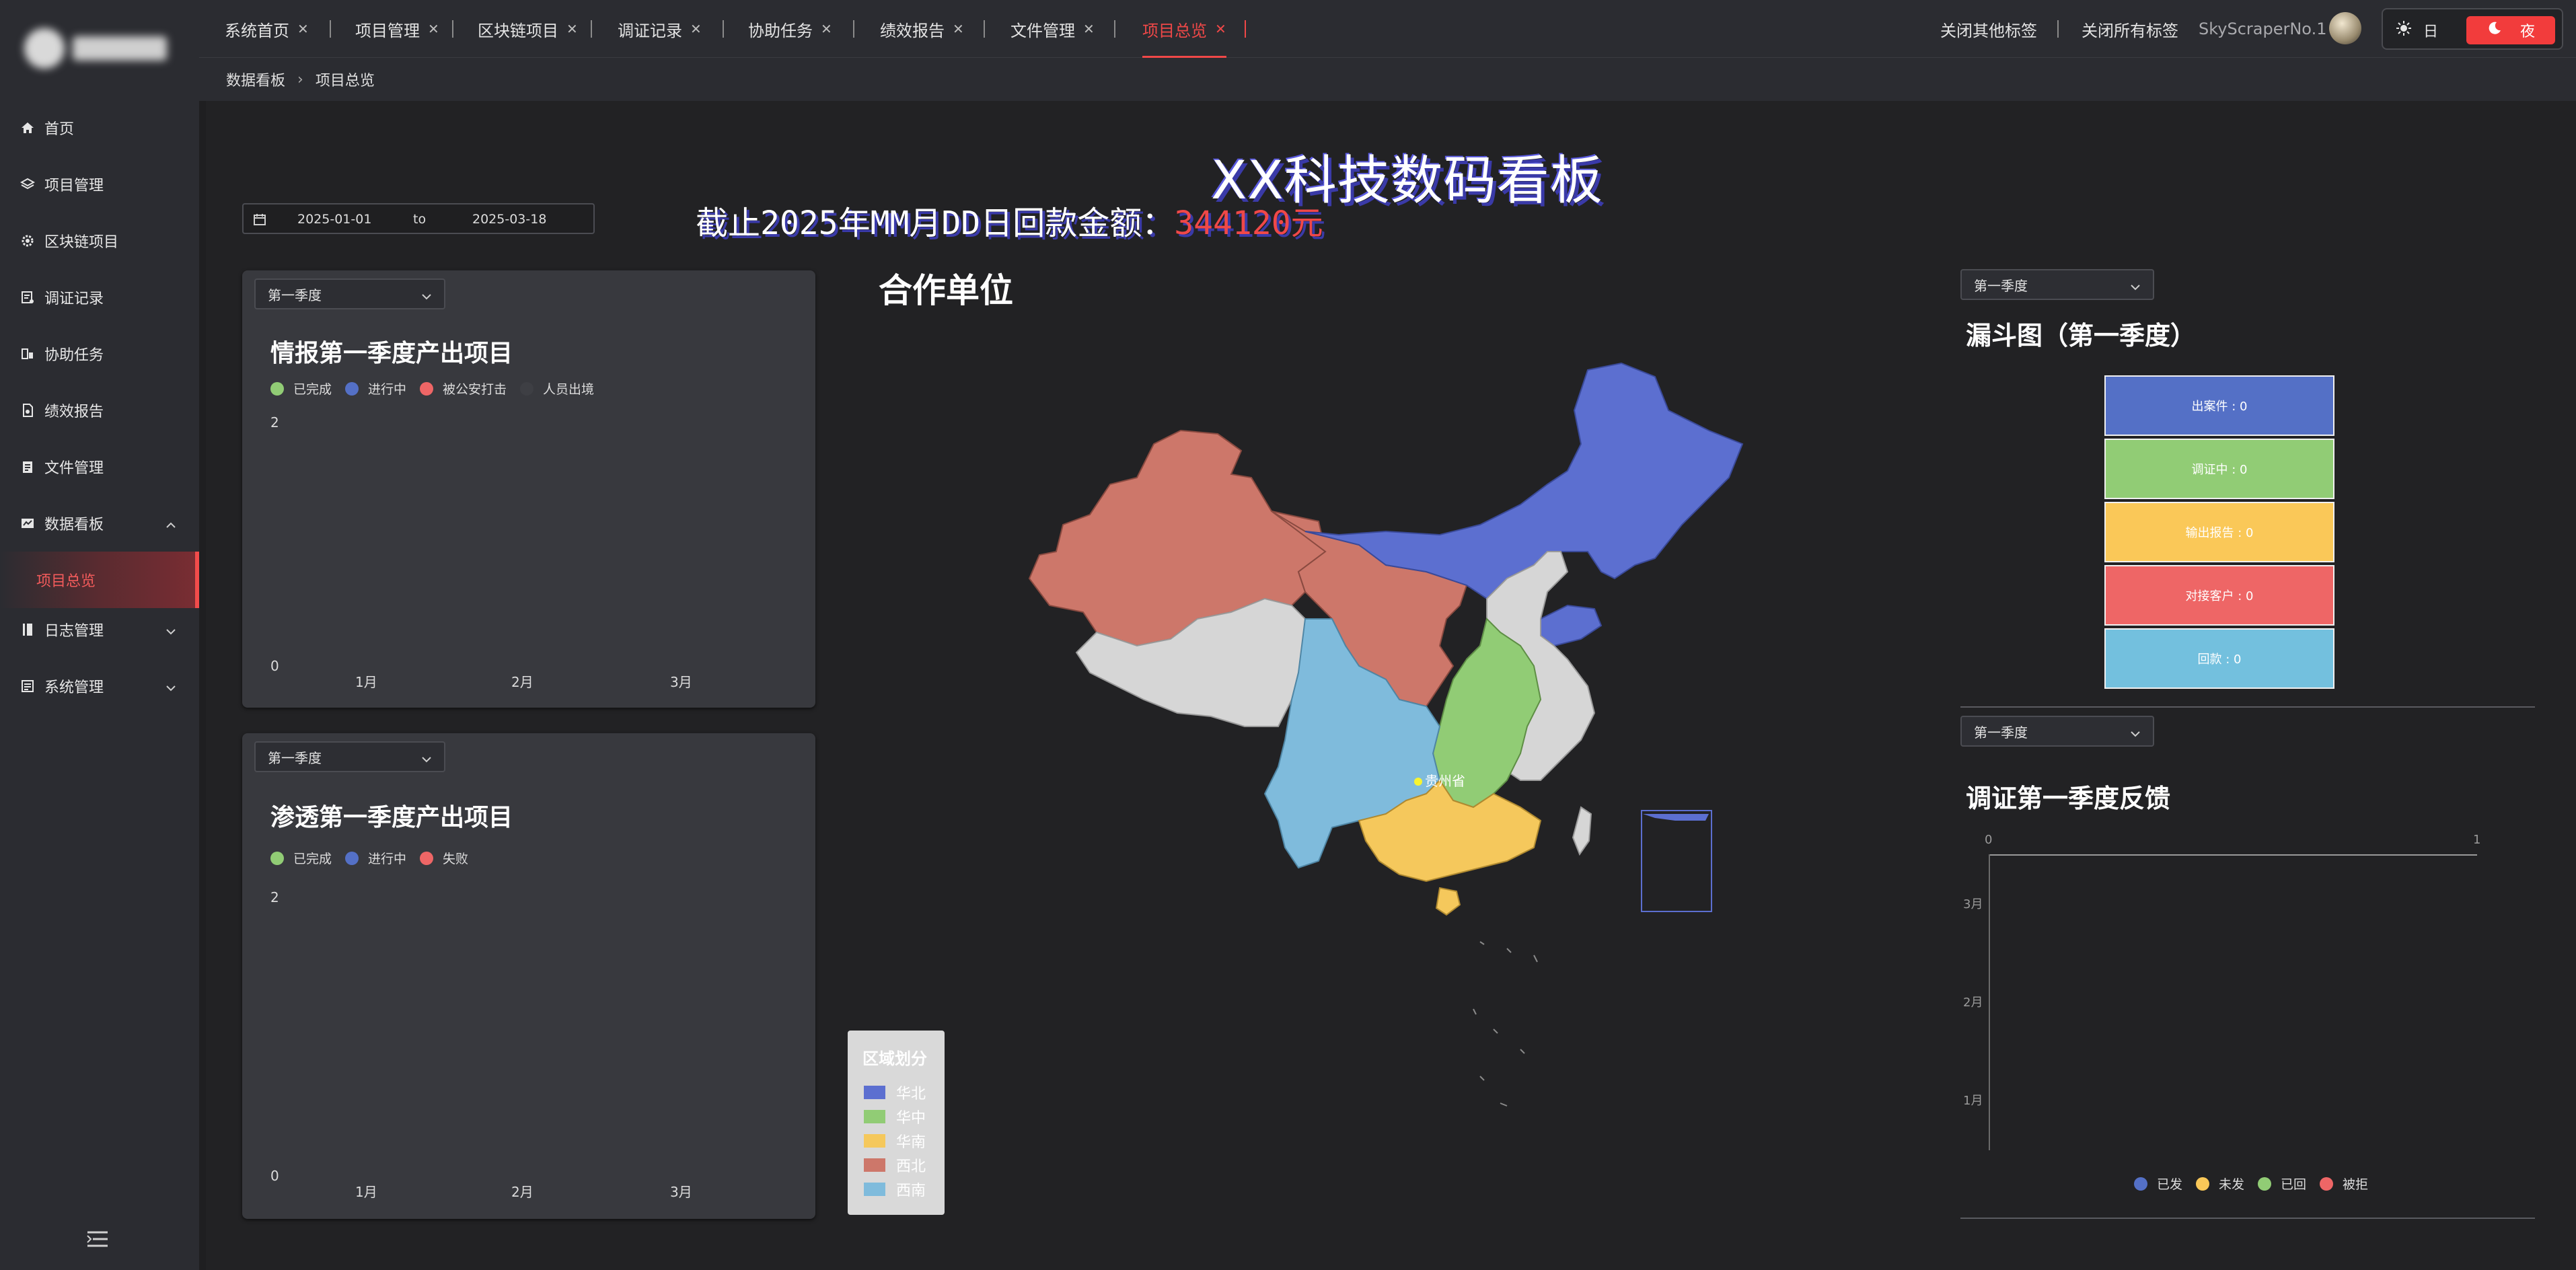 The width and height of the screenshot is (2576, 1270). I want to click on sidebar-item-home: 首页, so click(99, 128).